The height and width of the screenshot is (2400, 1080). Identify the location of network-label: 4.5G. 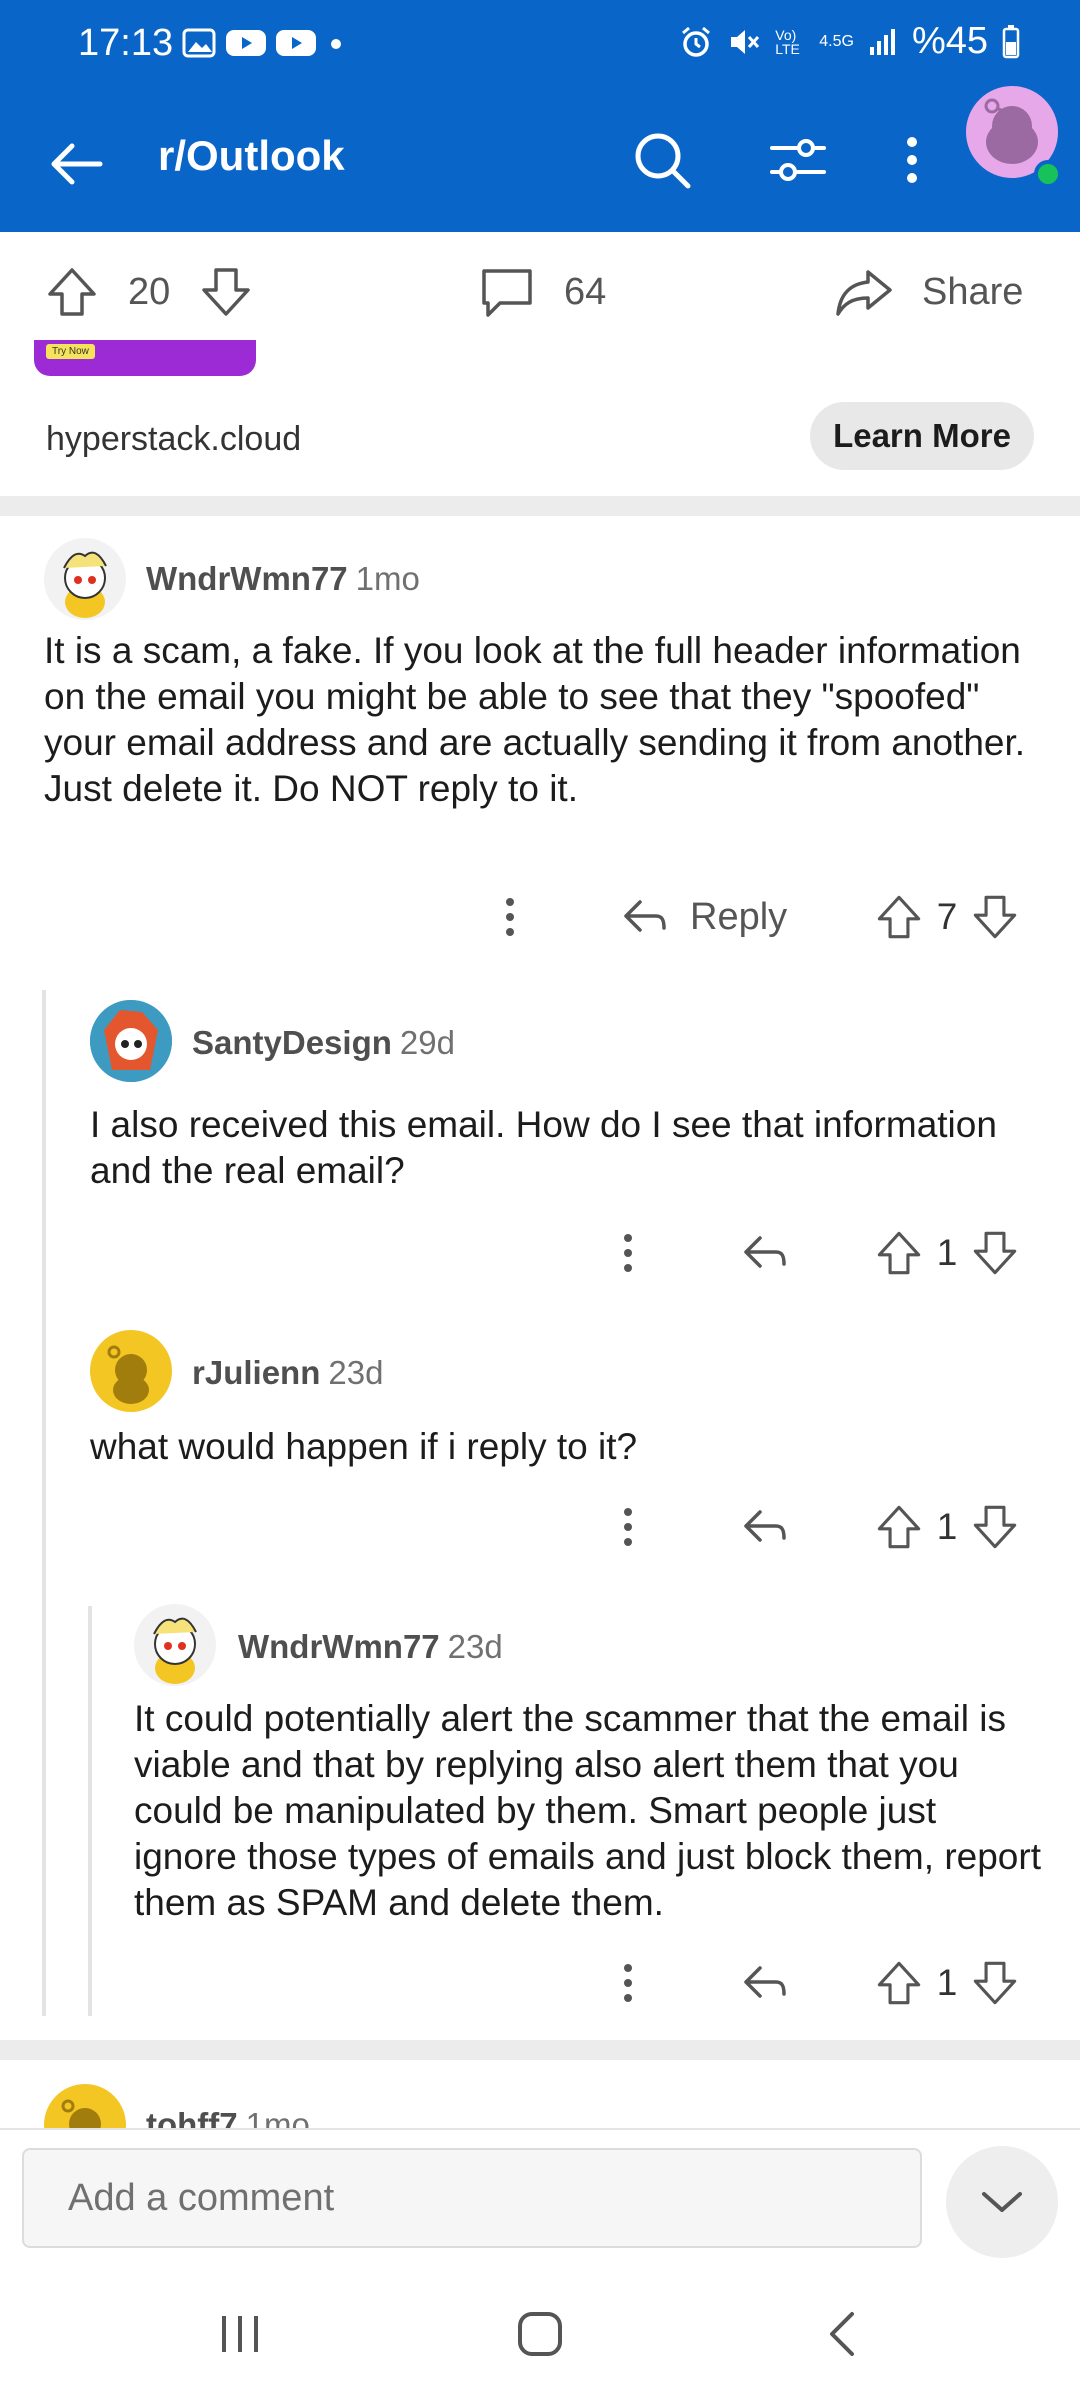
(836, 41).